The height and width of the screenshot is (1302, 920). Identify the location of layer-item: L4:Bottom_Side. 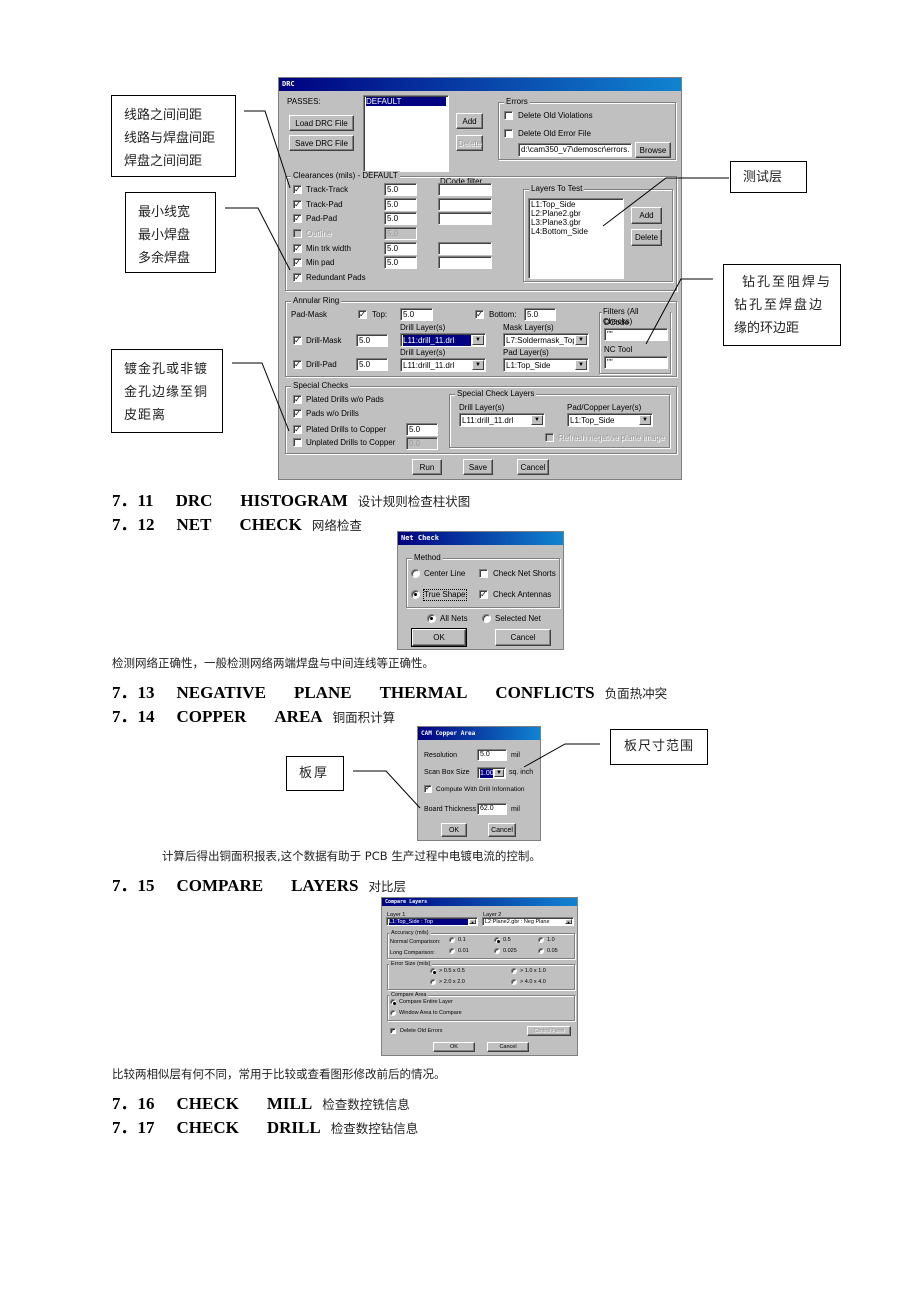
(576, 231).